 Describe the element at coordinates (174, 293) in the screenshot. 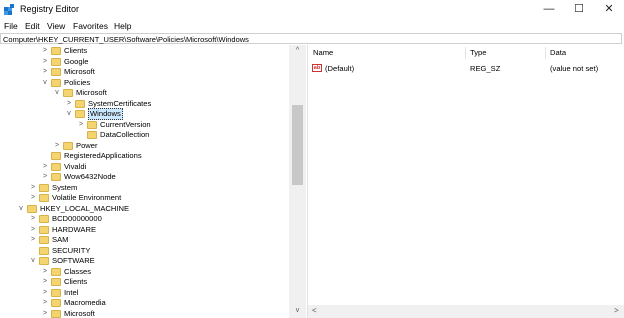

I see `tree-node: > Intel` at that location.